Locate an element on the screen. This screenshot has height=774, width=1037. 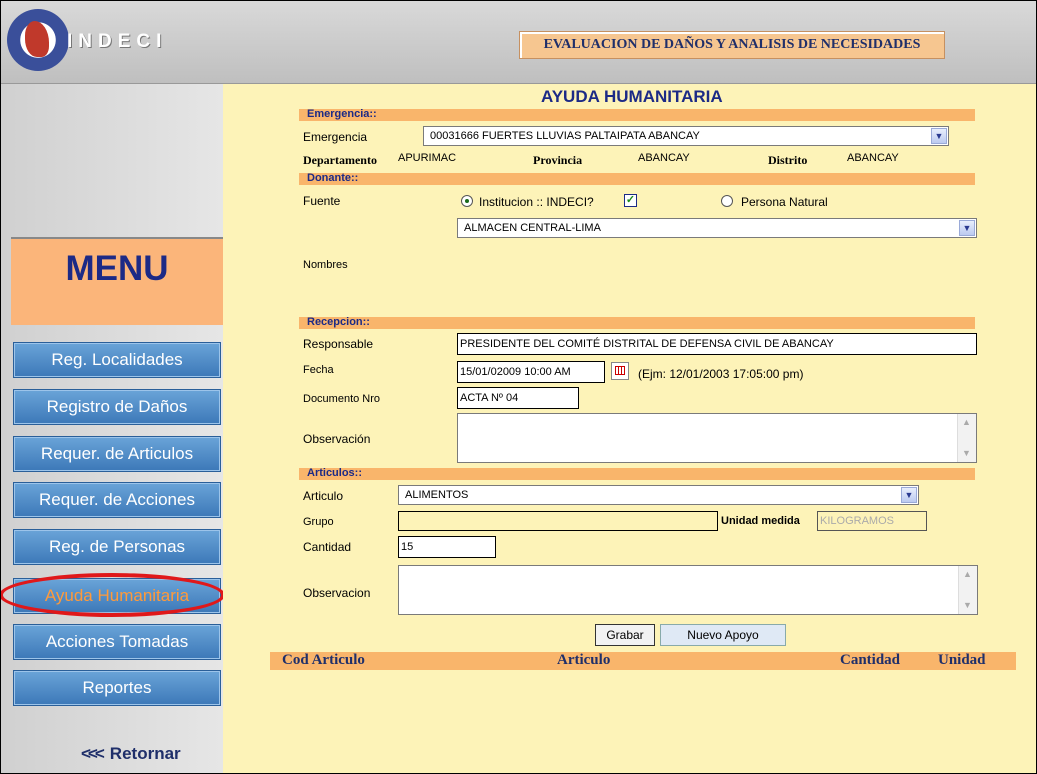
calendar-icon is located at coordinates (620, 371).